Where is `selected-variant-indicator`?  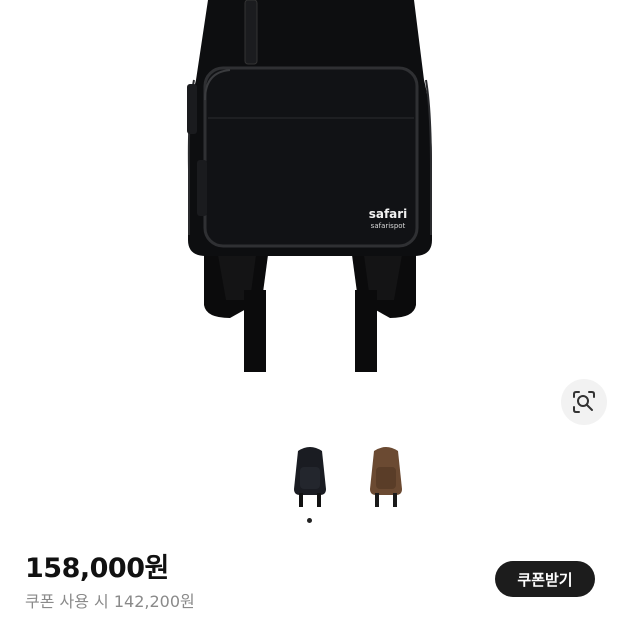
selected-variant-indicator is located at coordinates (309, 520).